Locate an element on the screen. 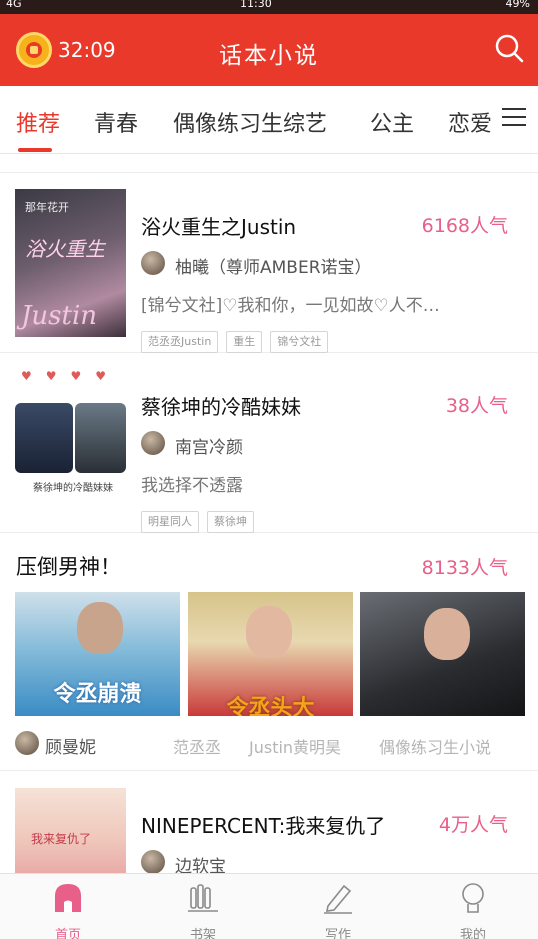  book-cover: 我来复仇了 is located at coordinates (70, 830).